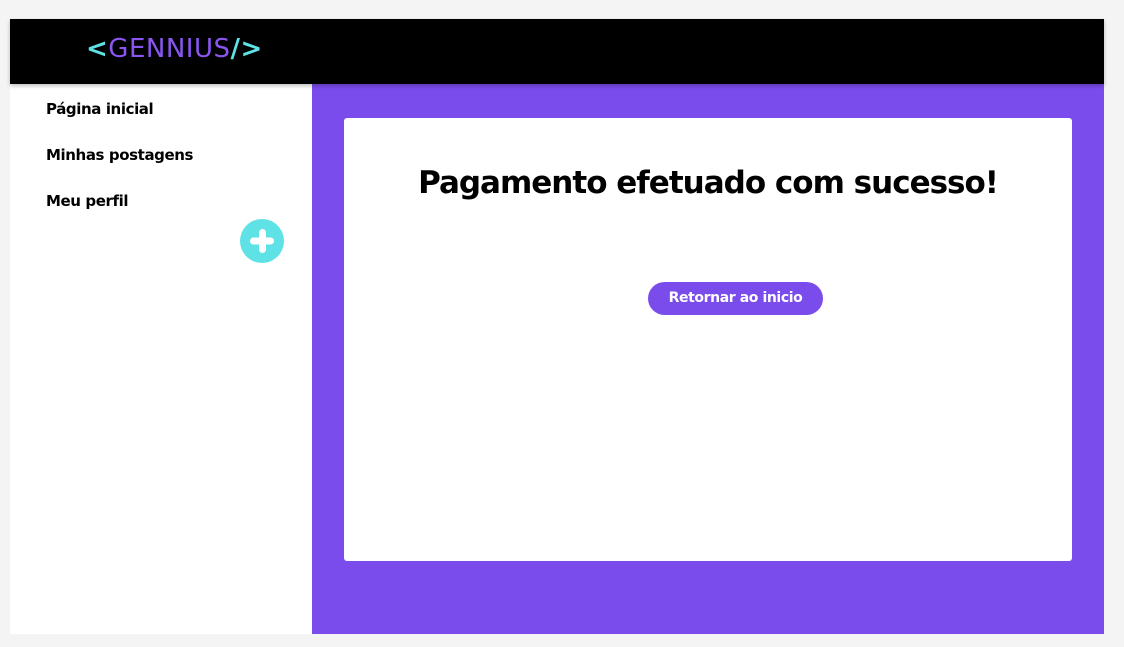  I want to click on sidebar-item-my-posts: Minhas postagens, so click(119, 155).